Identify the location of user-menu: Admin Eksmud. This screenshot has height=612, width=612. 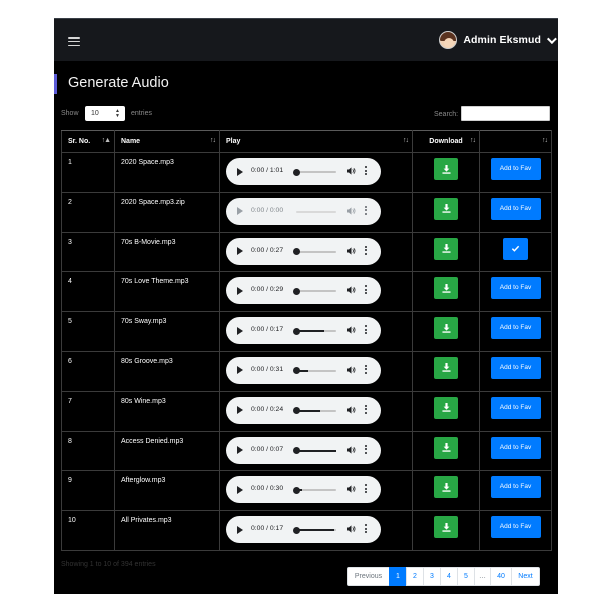
(498, 40).